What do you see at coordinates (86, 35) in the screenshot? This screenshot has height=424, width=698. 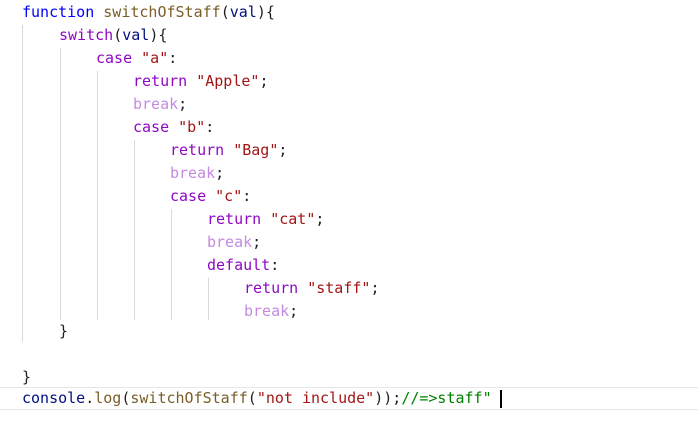 I see `code-token: switch` at bounding box center [86, 35].